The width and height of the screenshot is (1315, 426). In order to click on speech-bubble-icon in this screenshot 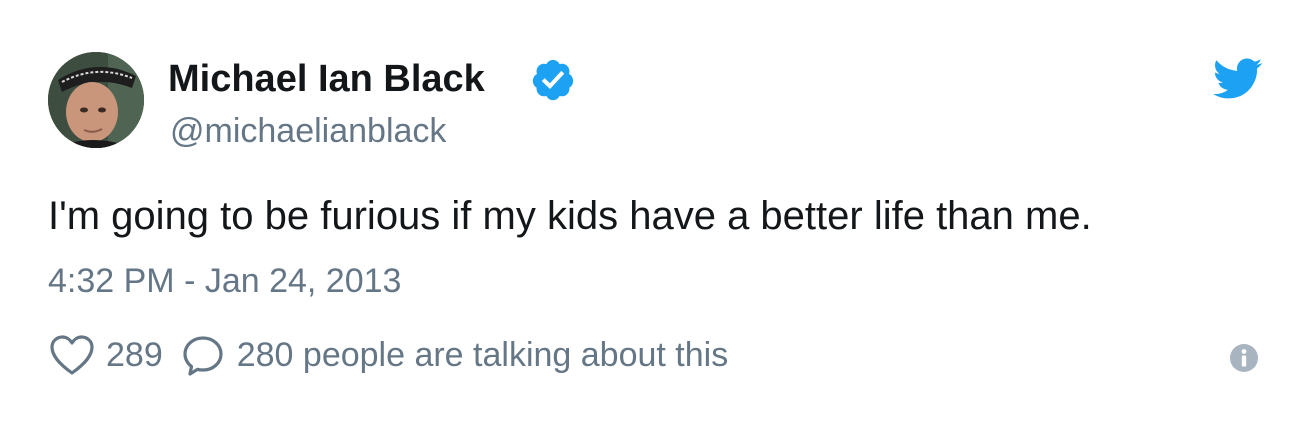, I will do `click(203, 355)`.